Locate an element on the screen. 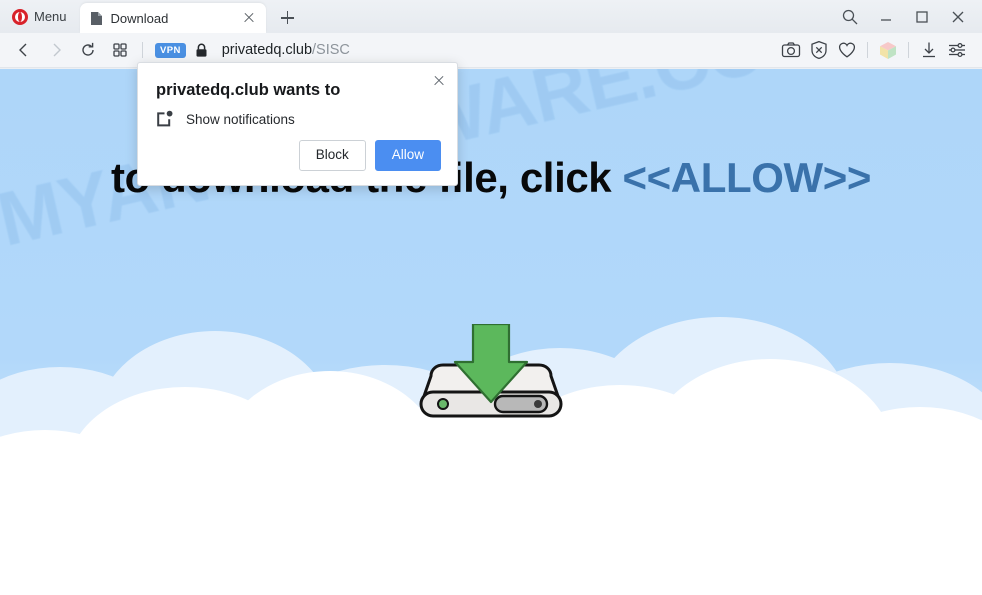  dialog-permission-label: Show notifications is located at coordinates (240, 119).